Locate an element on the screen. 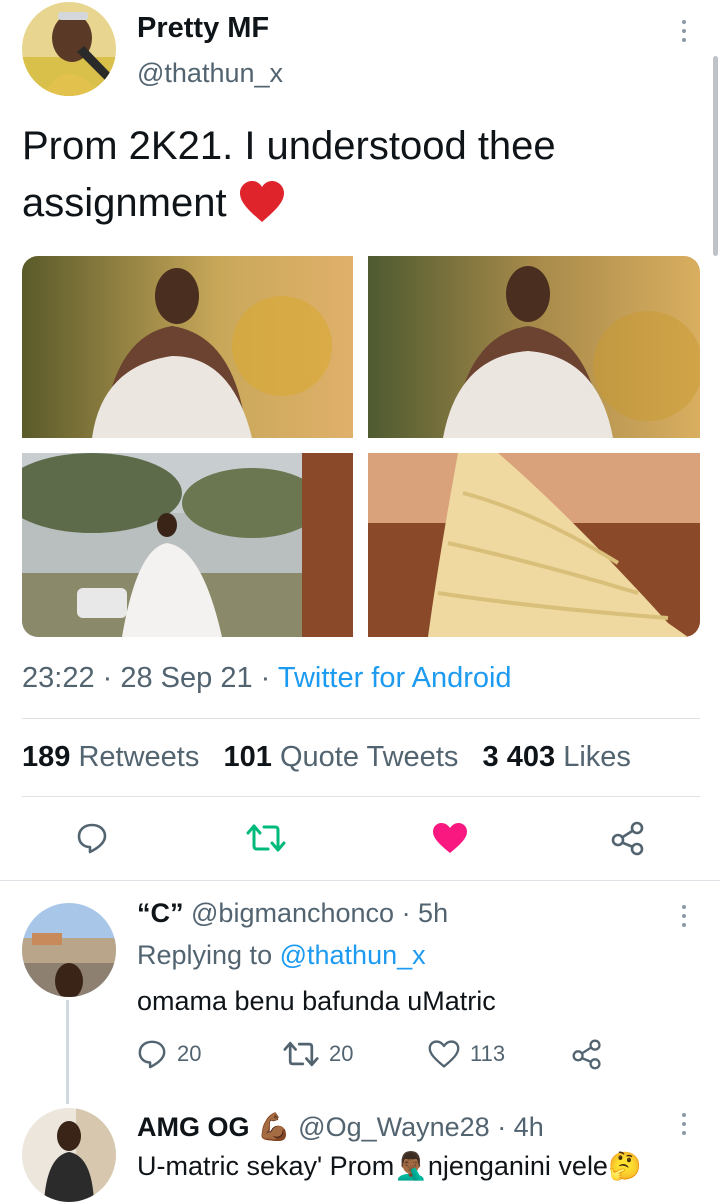 This screenshot has height=1202, width=720. reply-time: · 5h is located at coordinates (425, 913).